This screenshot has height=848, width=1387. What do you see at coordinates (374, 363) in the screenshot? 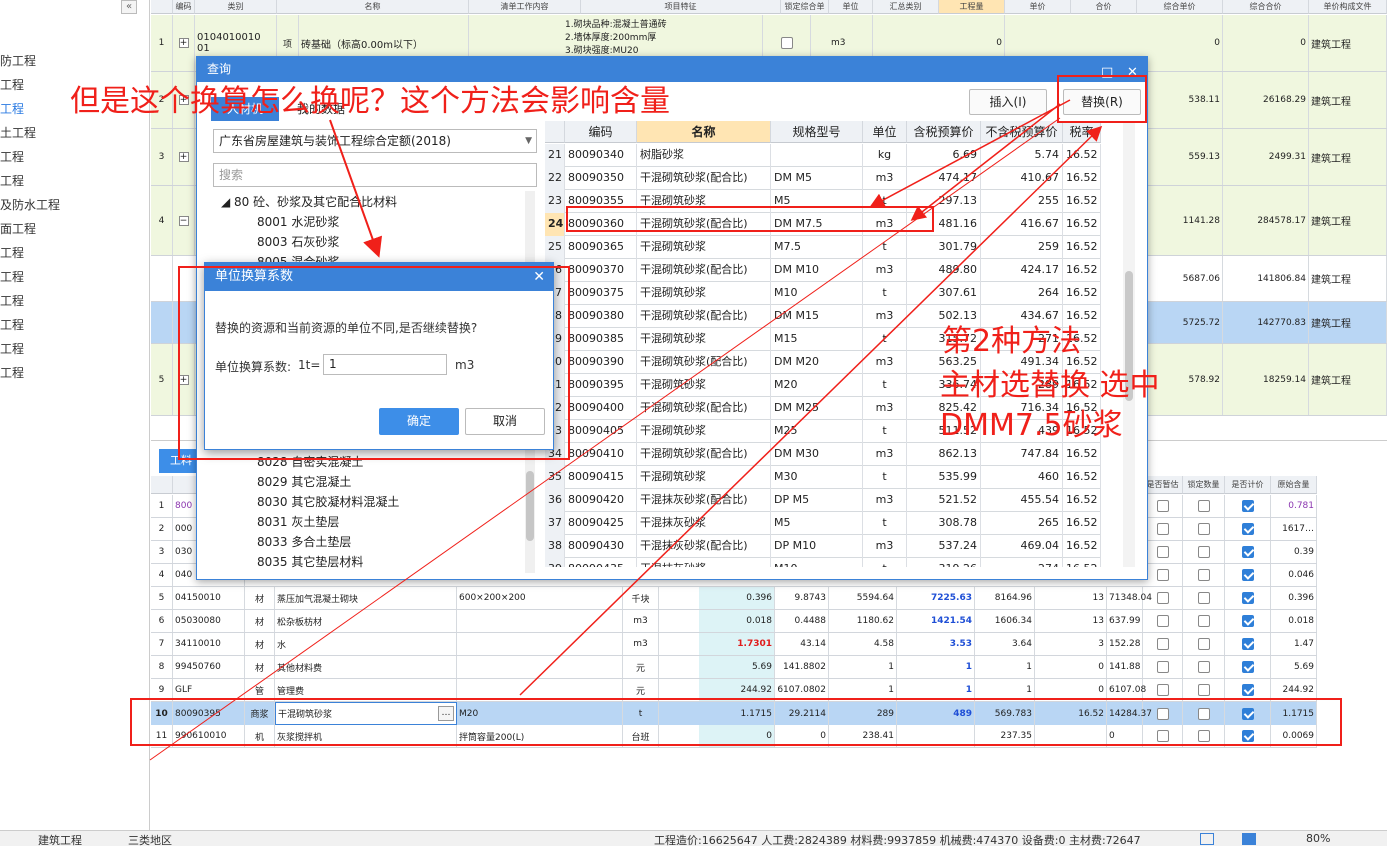
I see `highlight-unit-dialog` at bounding box center [374, 363].